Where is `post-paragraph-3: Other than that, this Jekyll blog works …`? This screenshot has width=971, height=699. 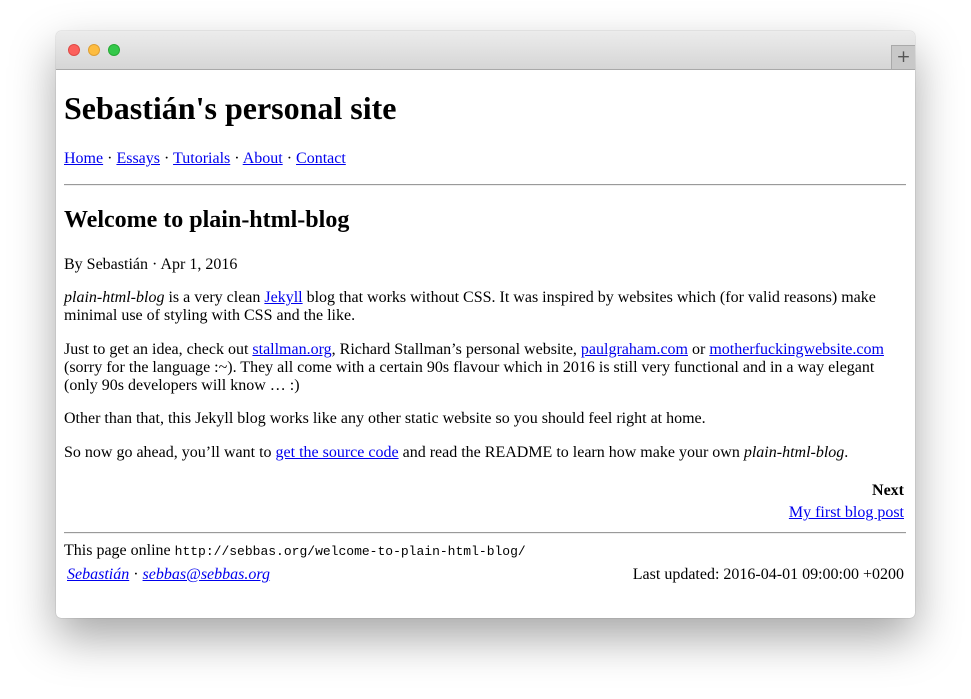 post-paragraph-3: Other than that, this Jekyll blog works … is located at coordinates (385, 418).